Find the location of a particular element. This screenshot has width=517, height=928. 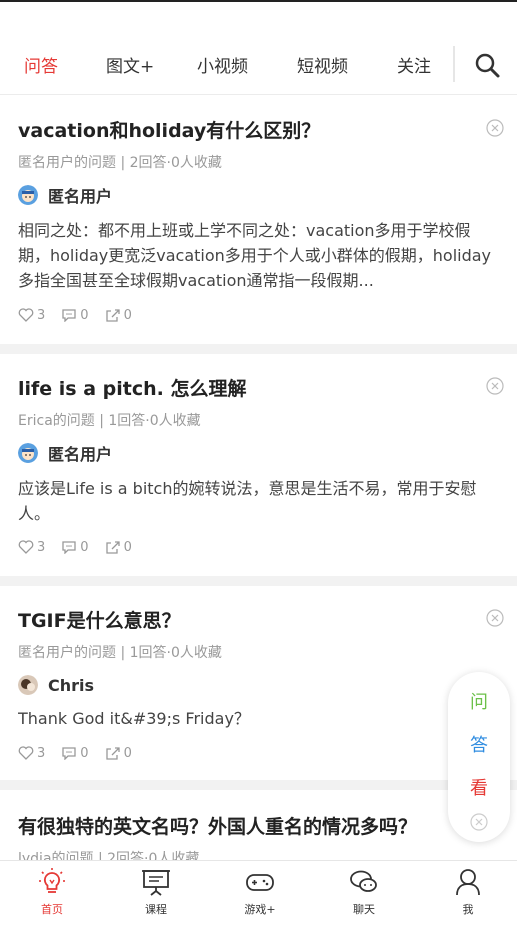

tab-mini-video: 小视频 is located at coordinates (222, 64).